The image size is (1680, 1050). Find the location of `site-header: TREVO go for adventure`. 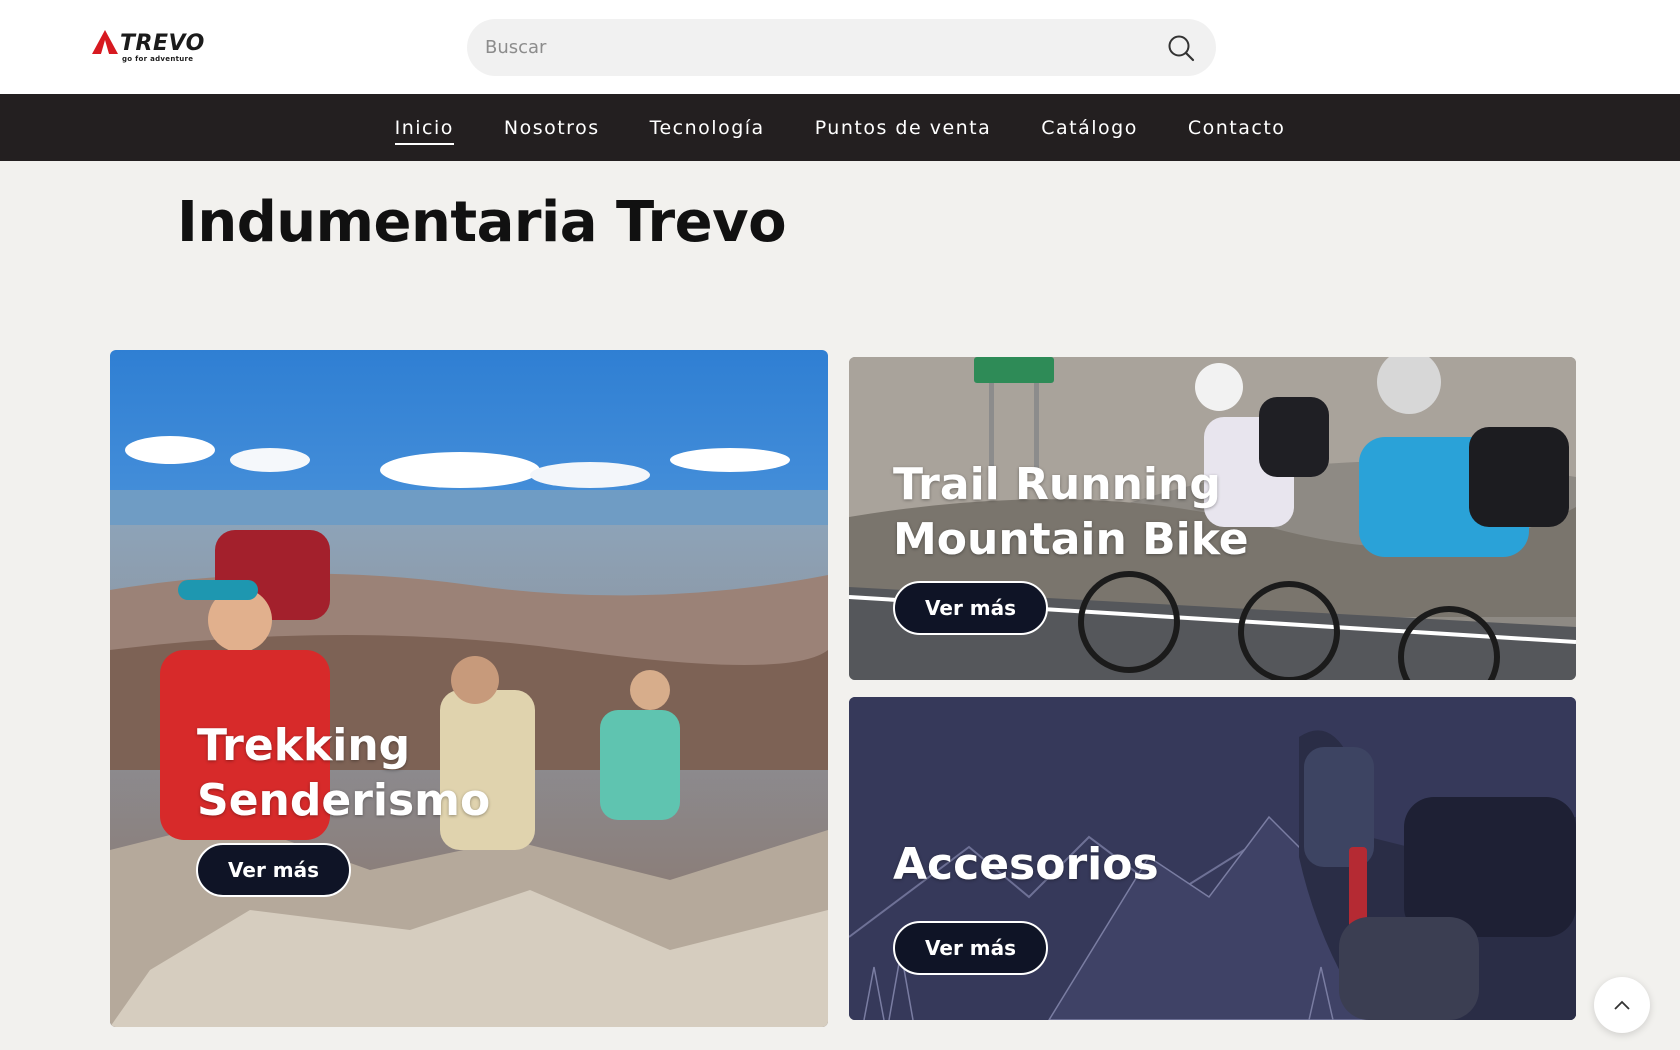

site-header: TREVO go for adventure is located at coordinates (840, 47).